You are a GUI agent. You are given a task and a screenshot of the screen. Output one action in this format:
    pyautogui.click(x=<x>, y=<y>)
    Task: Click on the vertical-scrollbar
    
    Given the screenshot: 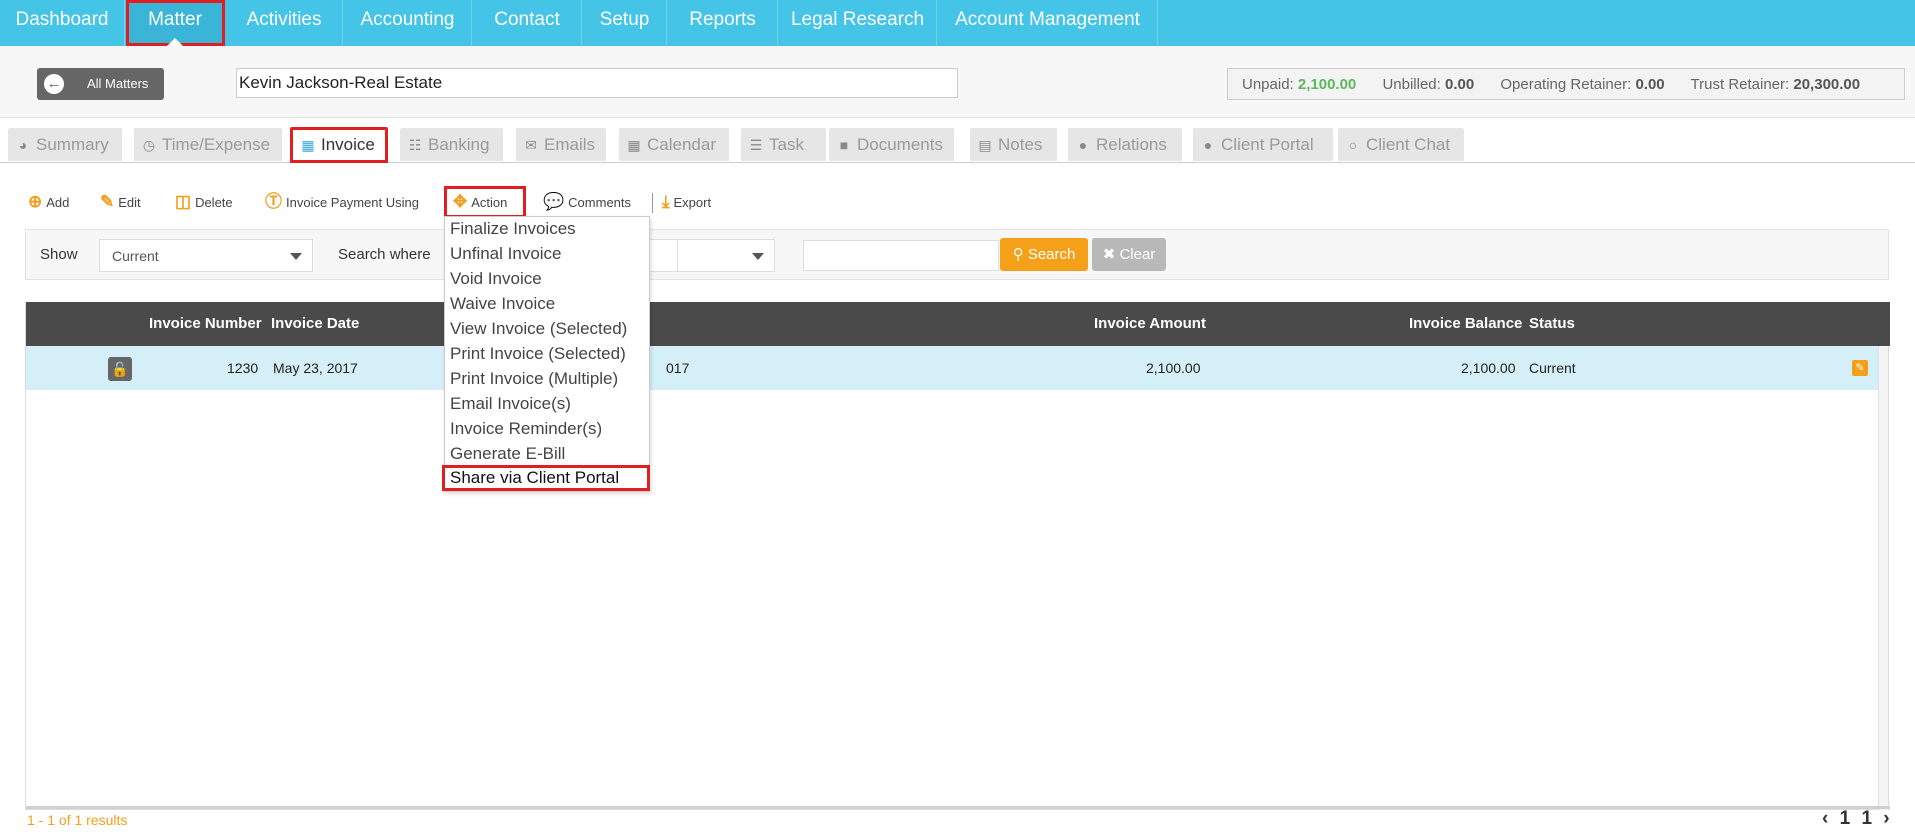 What is the action you would take?
    pyautogui.click(x=1883, y=578)
    